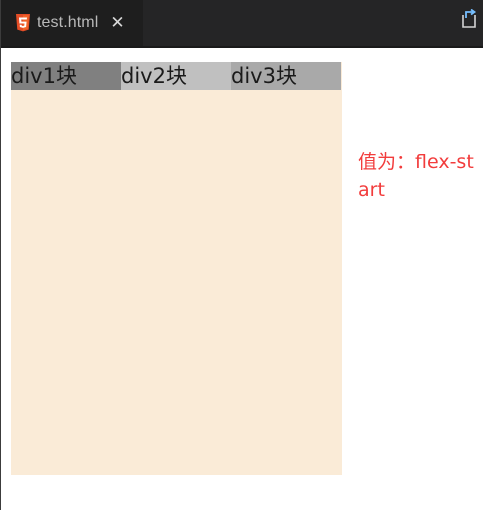 This screenshot has width=483, height=510. Describe the element at coordinates (416, 176) in the screenshot. I see `justify-content-note: 值为：flex-start` at that location.